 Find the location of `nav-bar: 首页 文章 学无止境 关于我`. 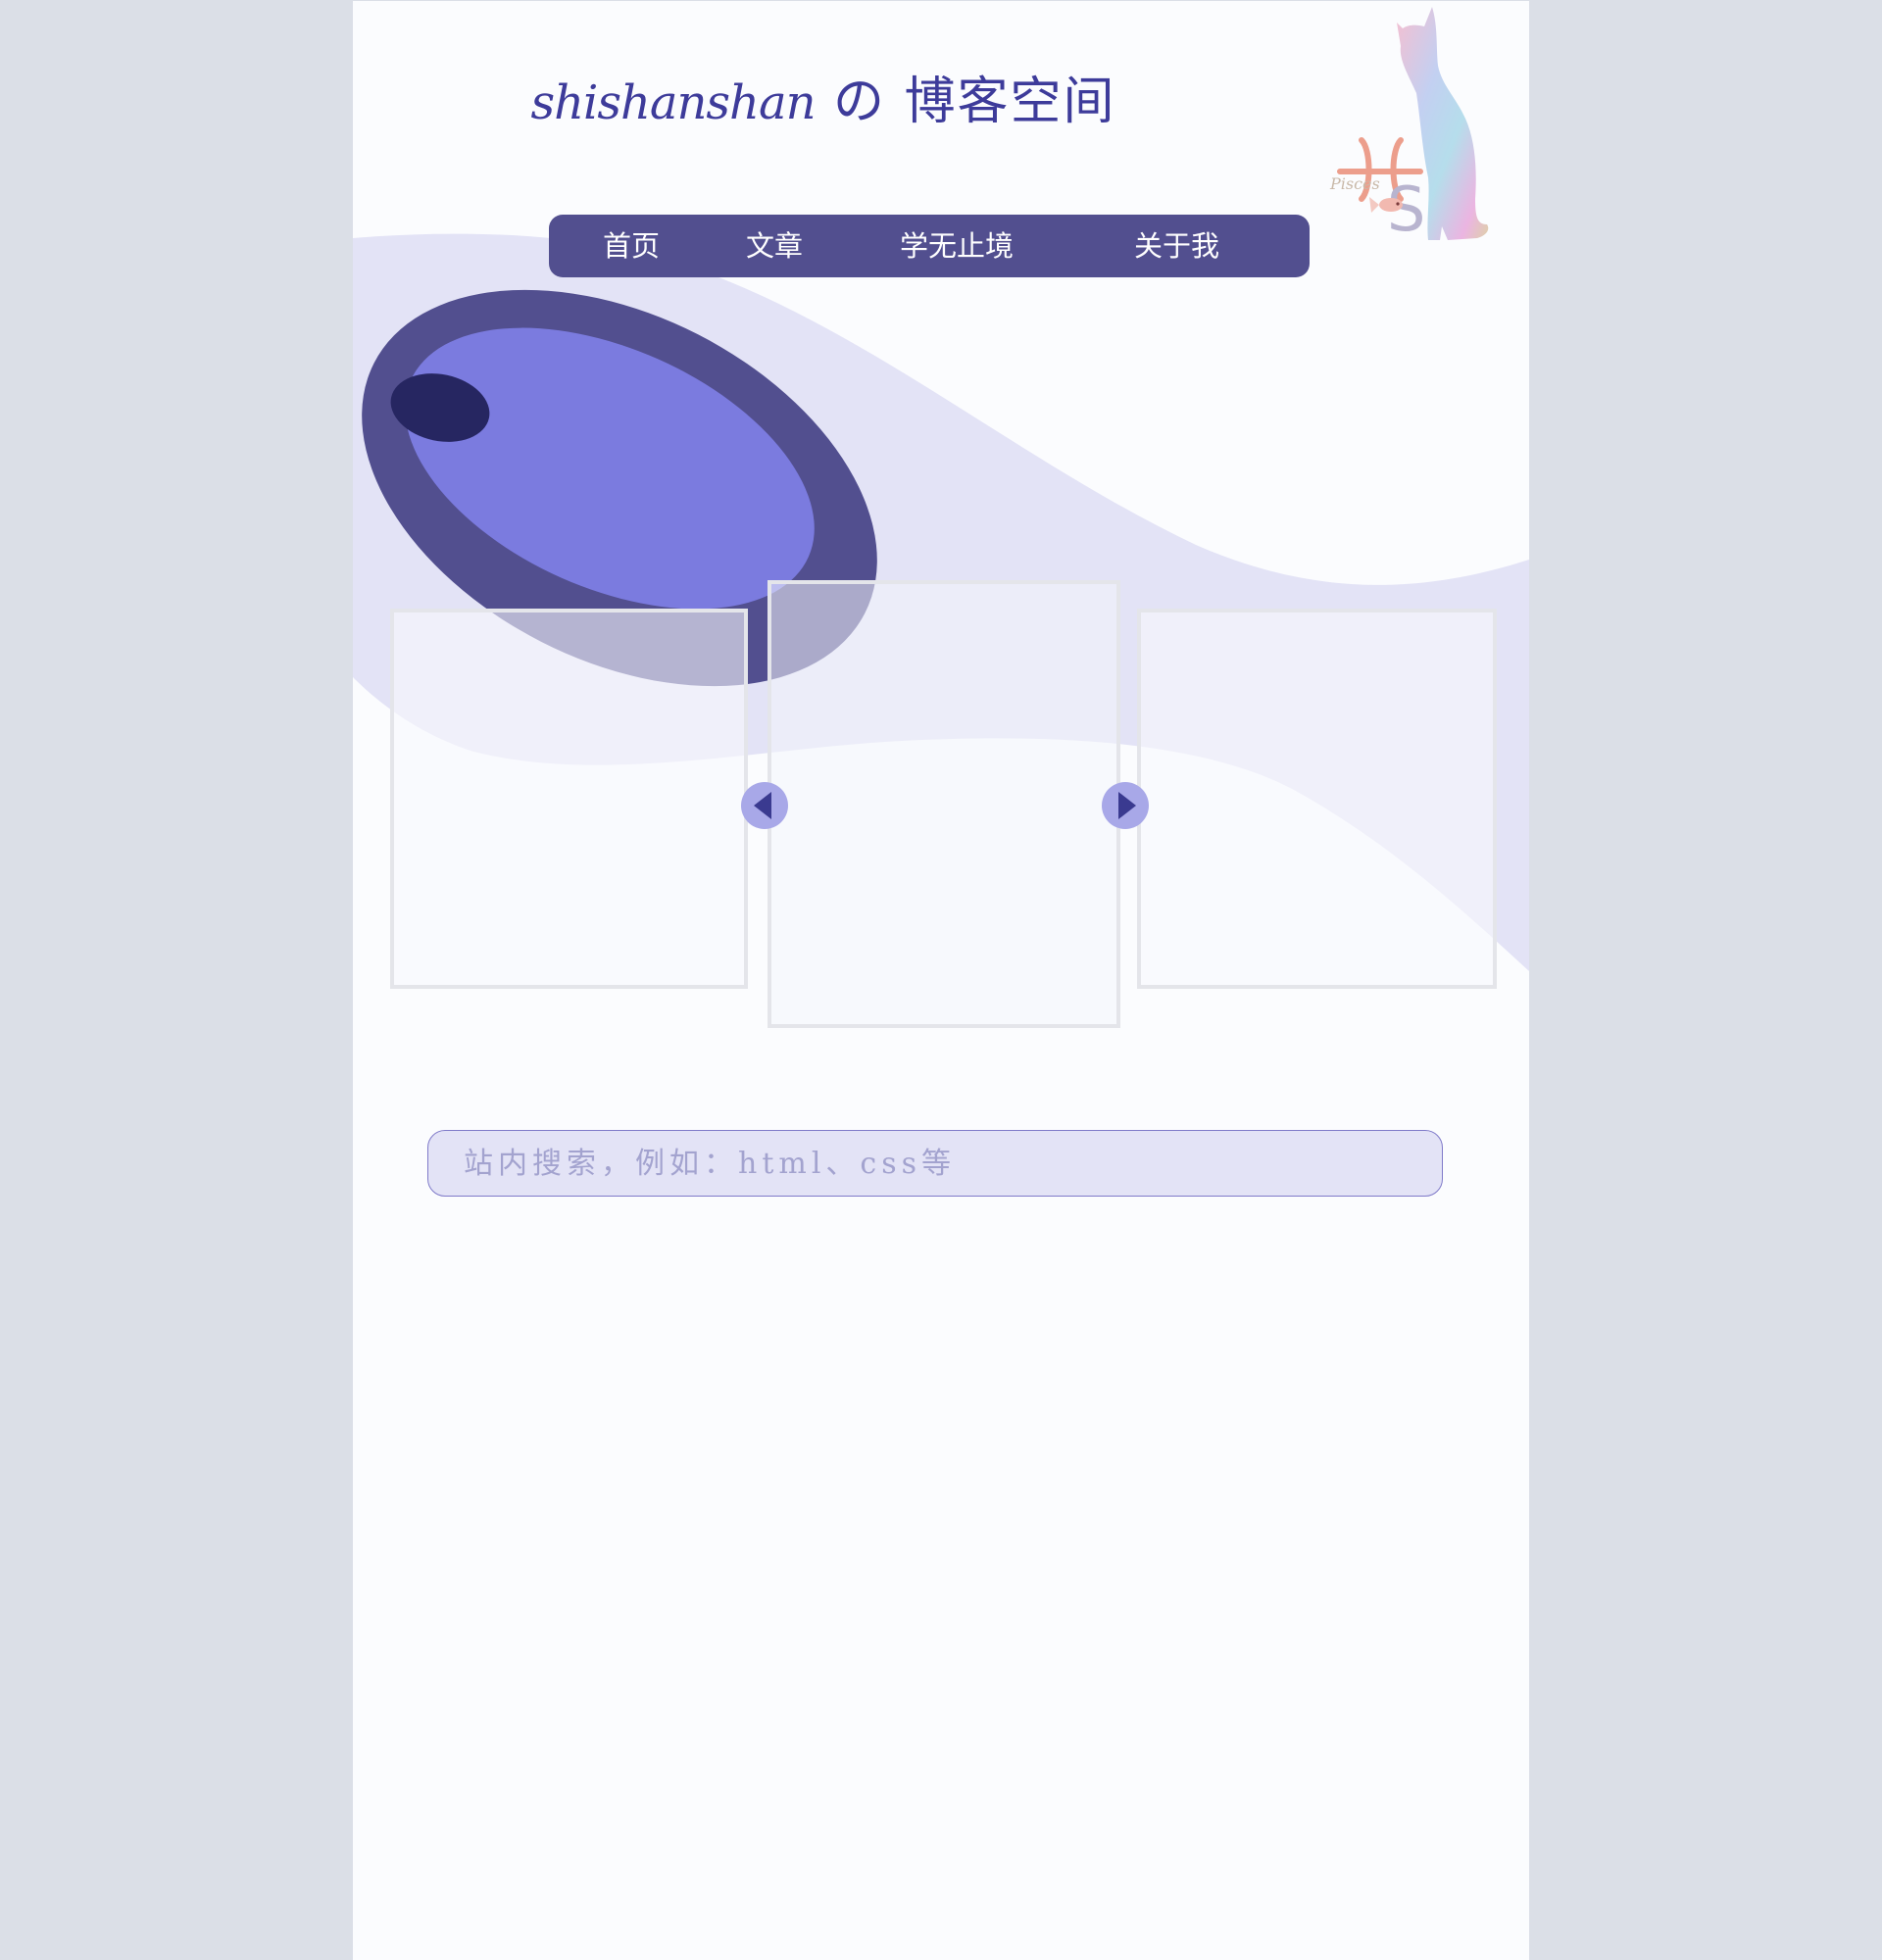

nav-bar: 首页 文章 学无止境 关于我 is located at coordinates (930, 246).